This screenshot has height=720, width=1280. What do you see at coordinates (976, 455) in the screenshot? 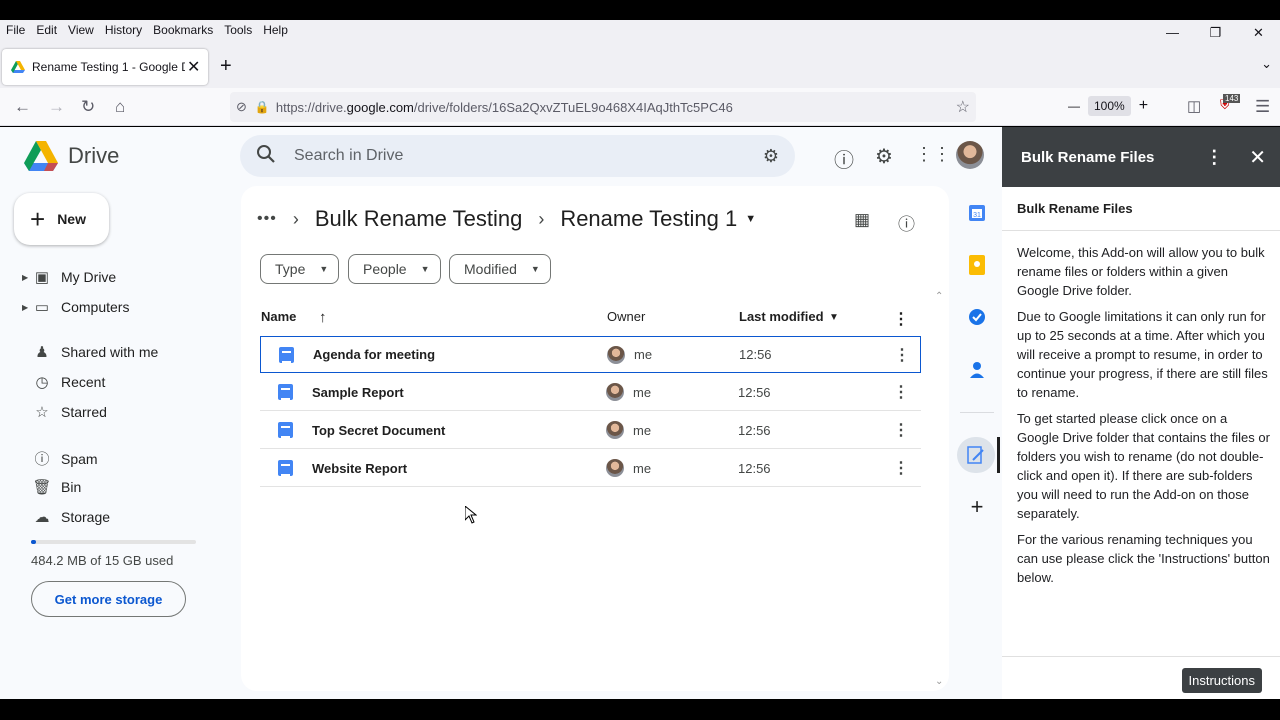
I see `bulk-rename-addon-icon` at bounding box center [976, 455].